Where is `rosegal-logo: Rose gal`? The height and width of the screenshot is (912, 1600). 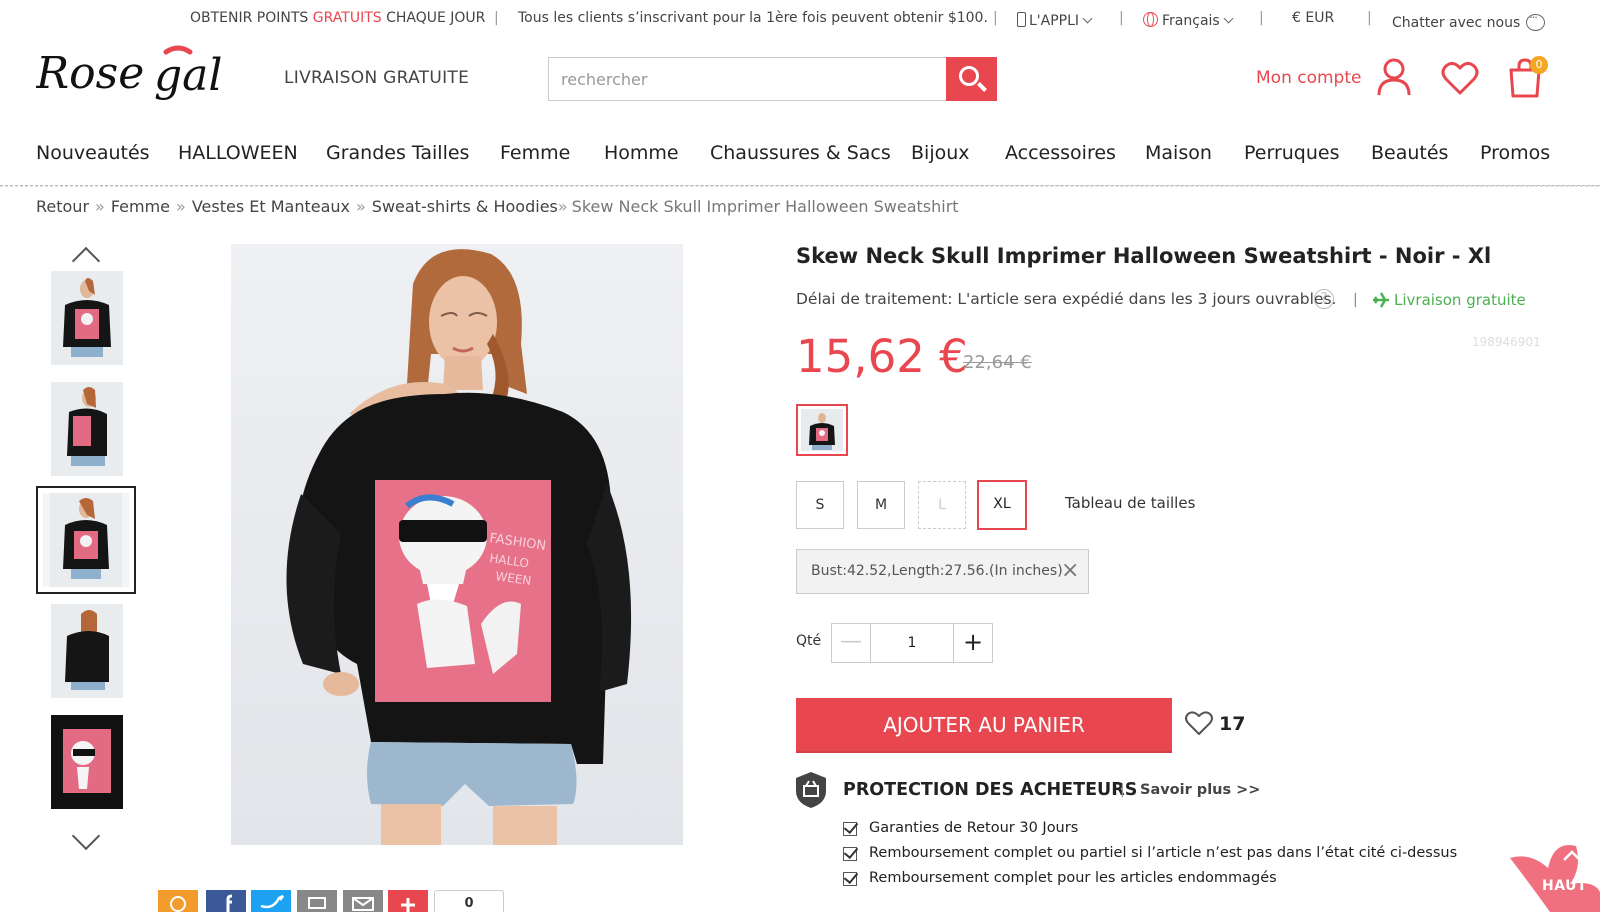 rosegal-logo: Rose gal is located at coordinates (145, 76).